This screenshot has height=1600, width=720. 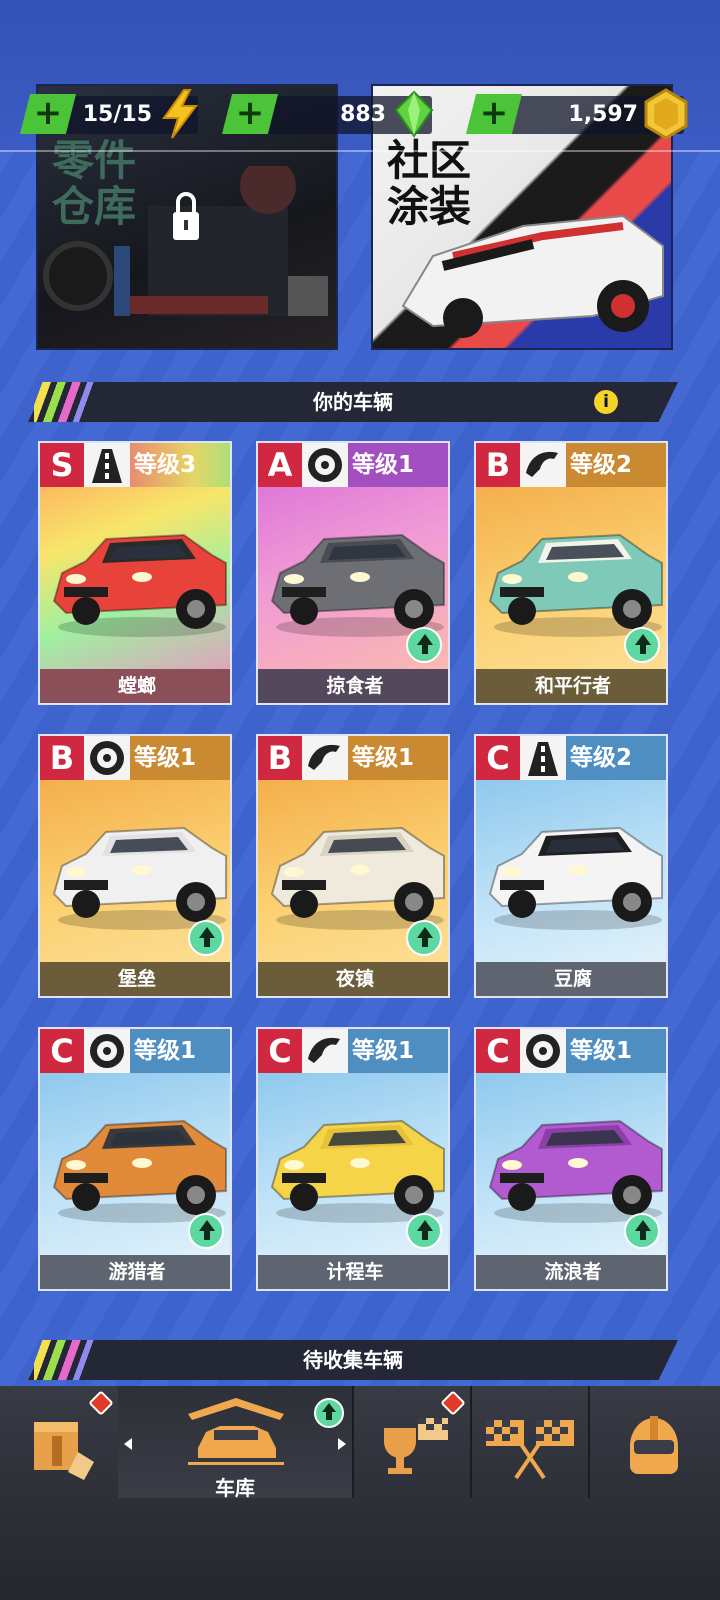 What do you see at coordinates (235, 1488) in the screenshot?
I see `garage-label: 车库` at bounding box center [235, 1488].